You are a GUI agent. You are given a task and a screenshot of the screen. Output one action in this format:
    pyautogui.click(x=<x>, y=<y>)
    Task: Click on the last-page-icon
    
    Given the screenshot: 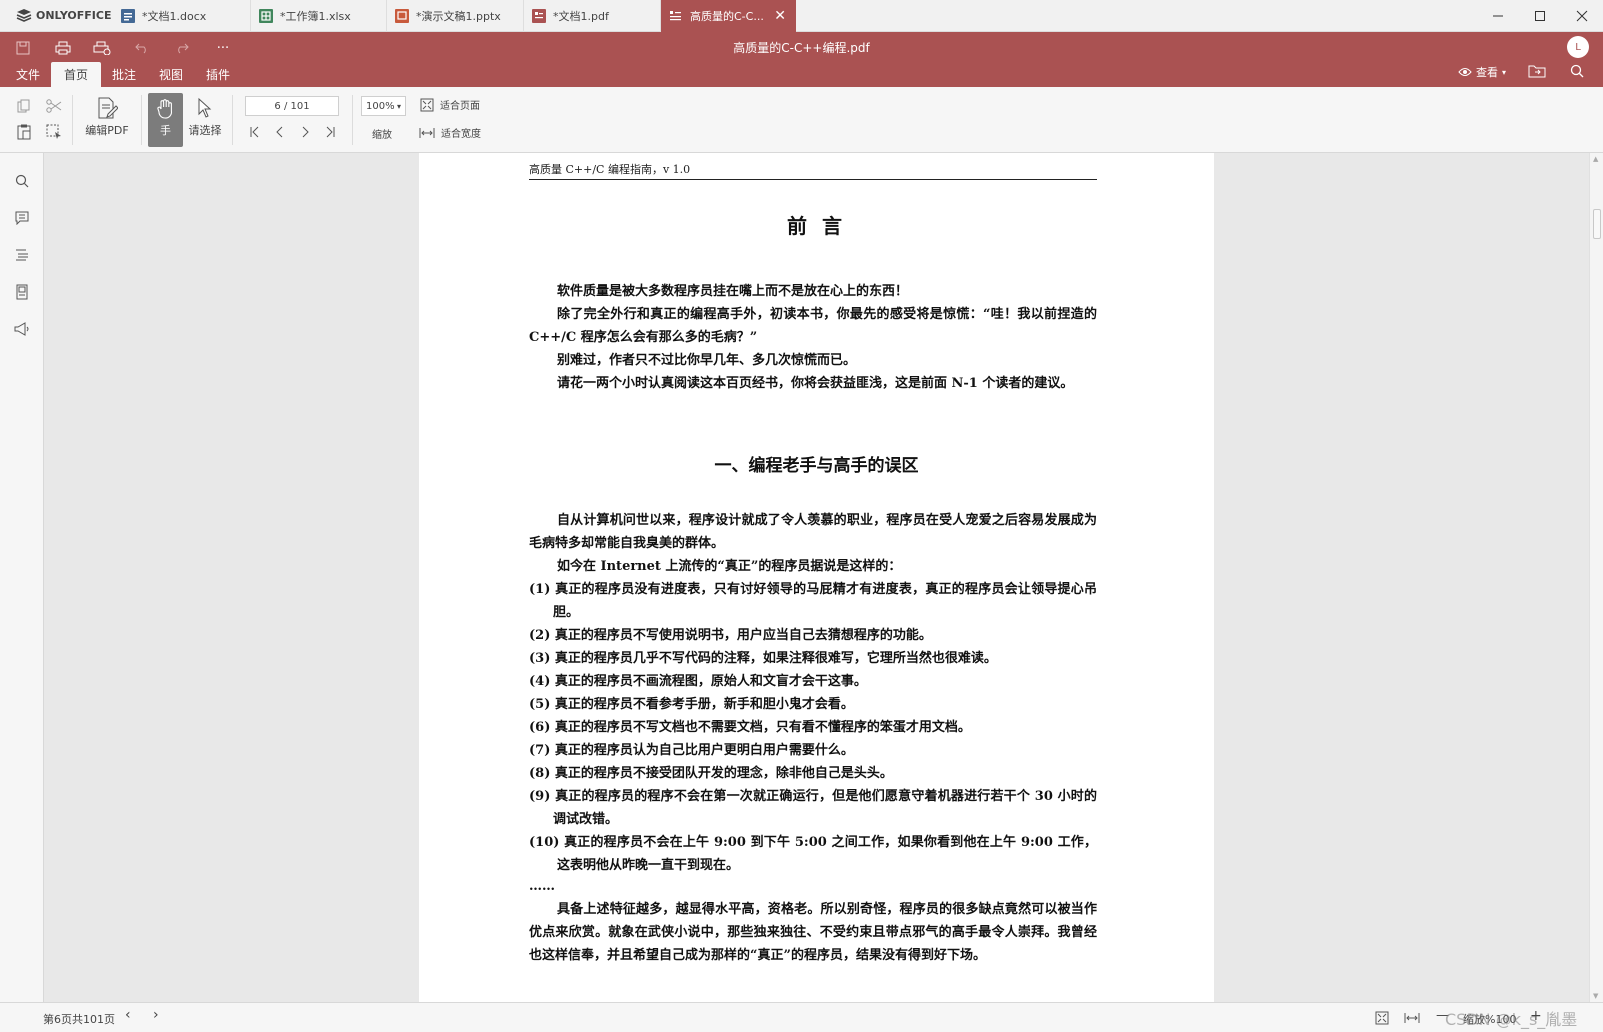 What is the action you would take?
    pyautogui.click(x=330, y=132)
    